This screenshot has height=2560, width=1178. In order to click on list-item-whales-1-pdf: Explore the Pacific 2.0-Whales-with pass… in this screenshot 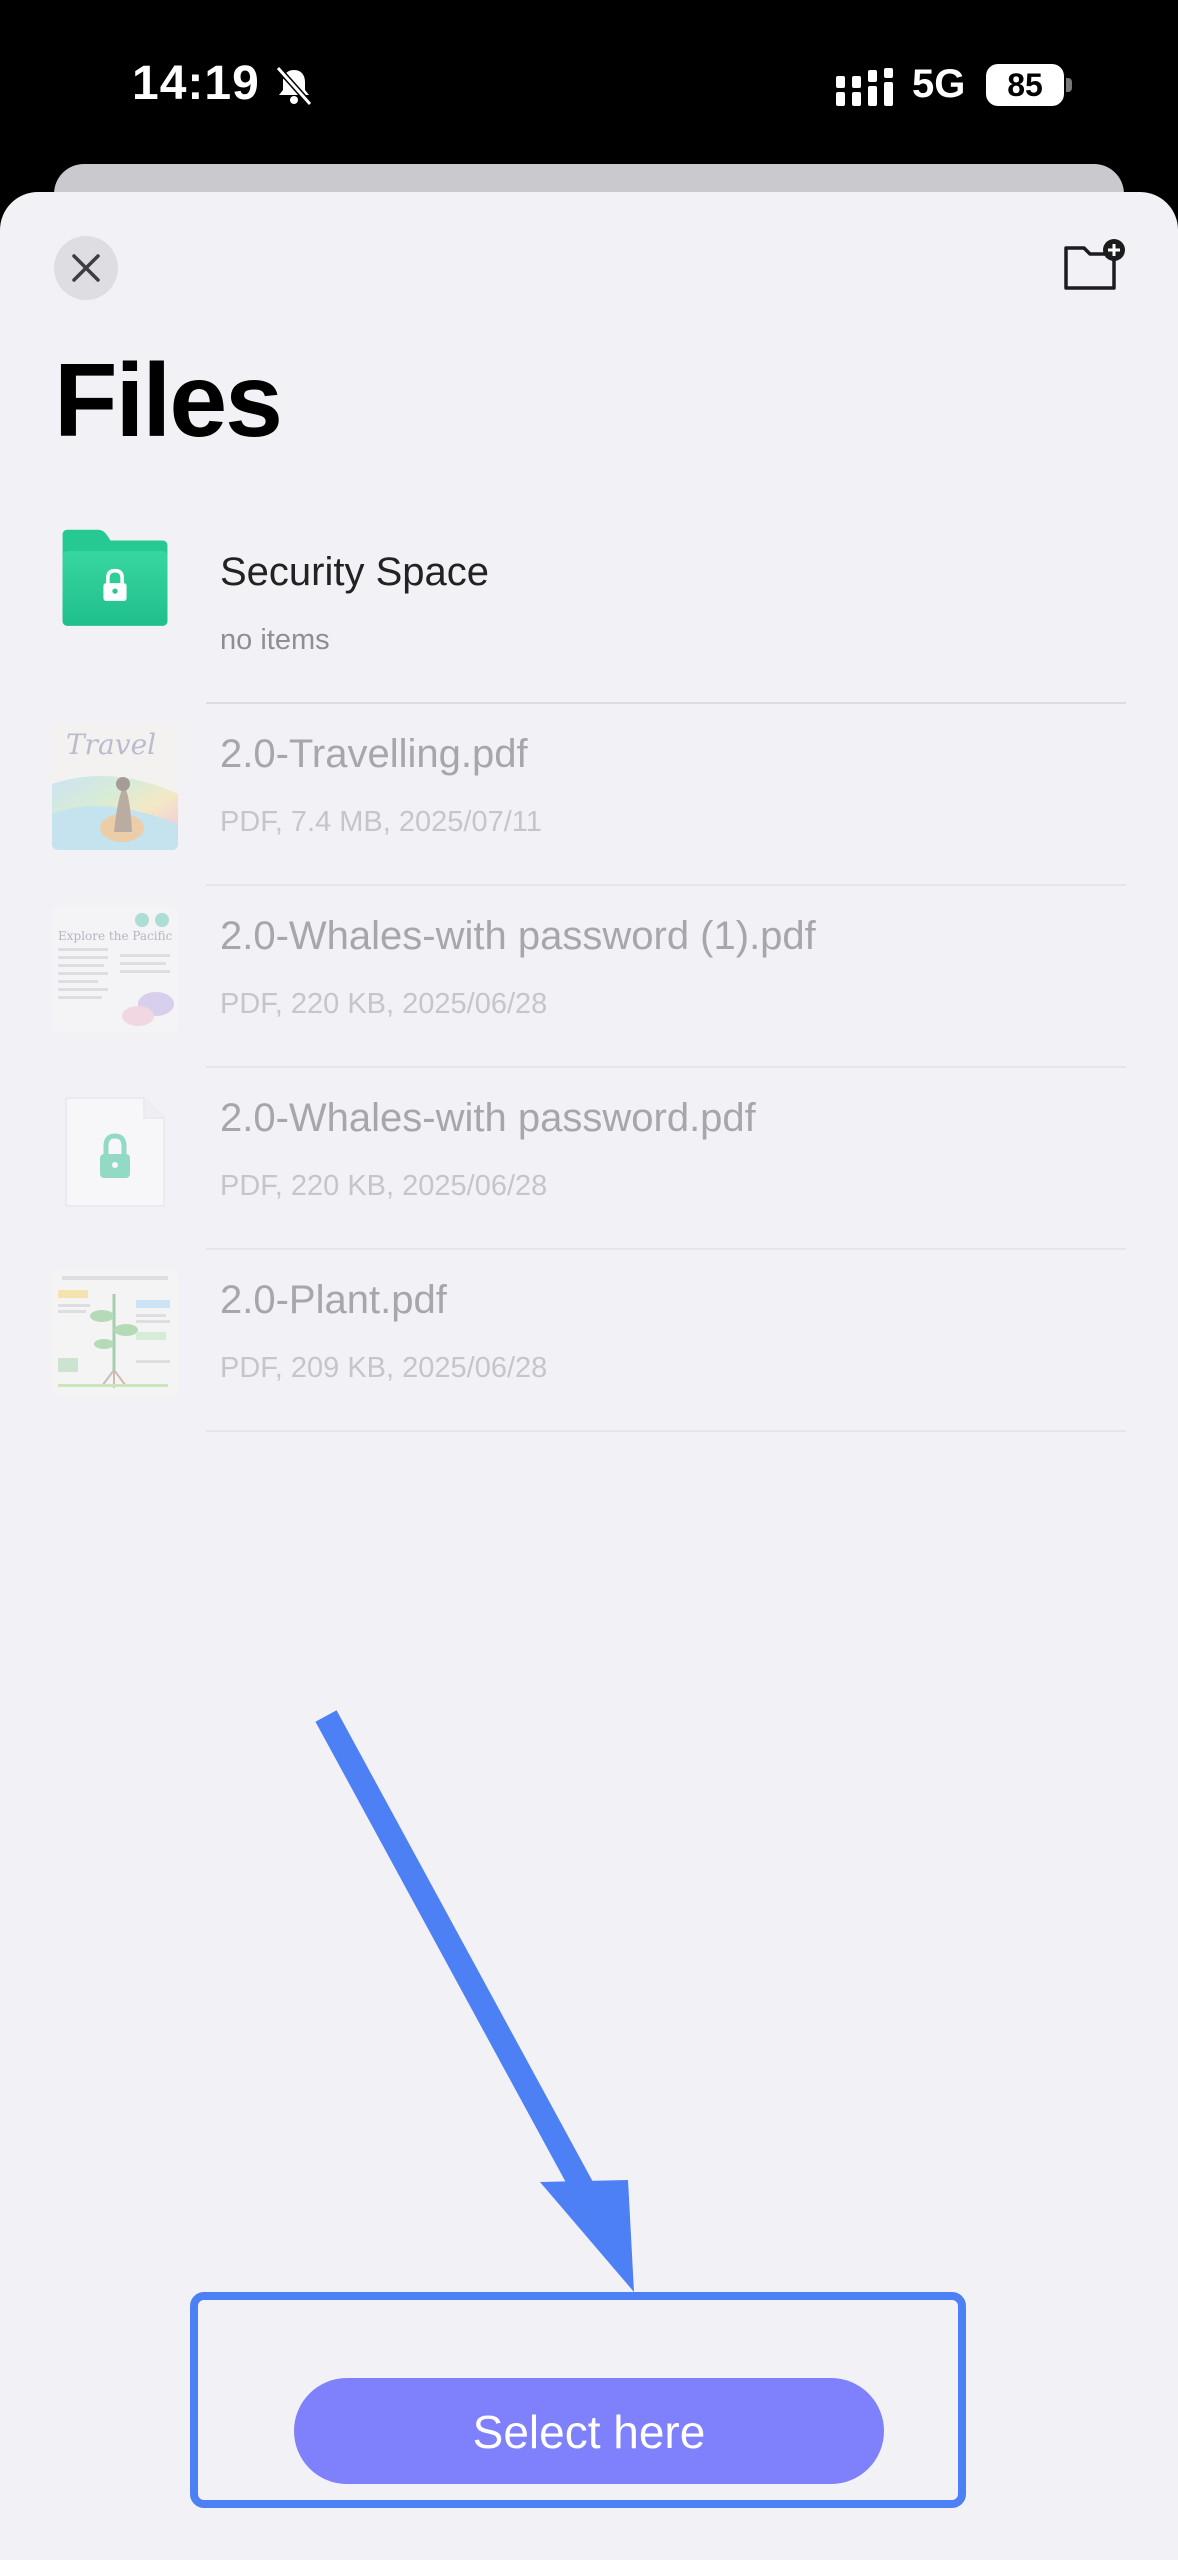, I will do `click(589, 977)`.